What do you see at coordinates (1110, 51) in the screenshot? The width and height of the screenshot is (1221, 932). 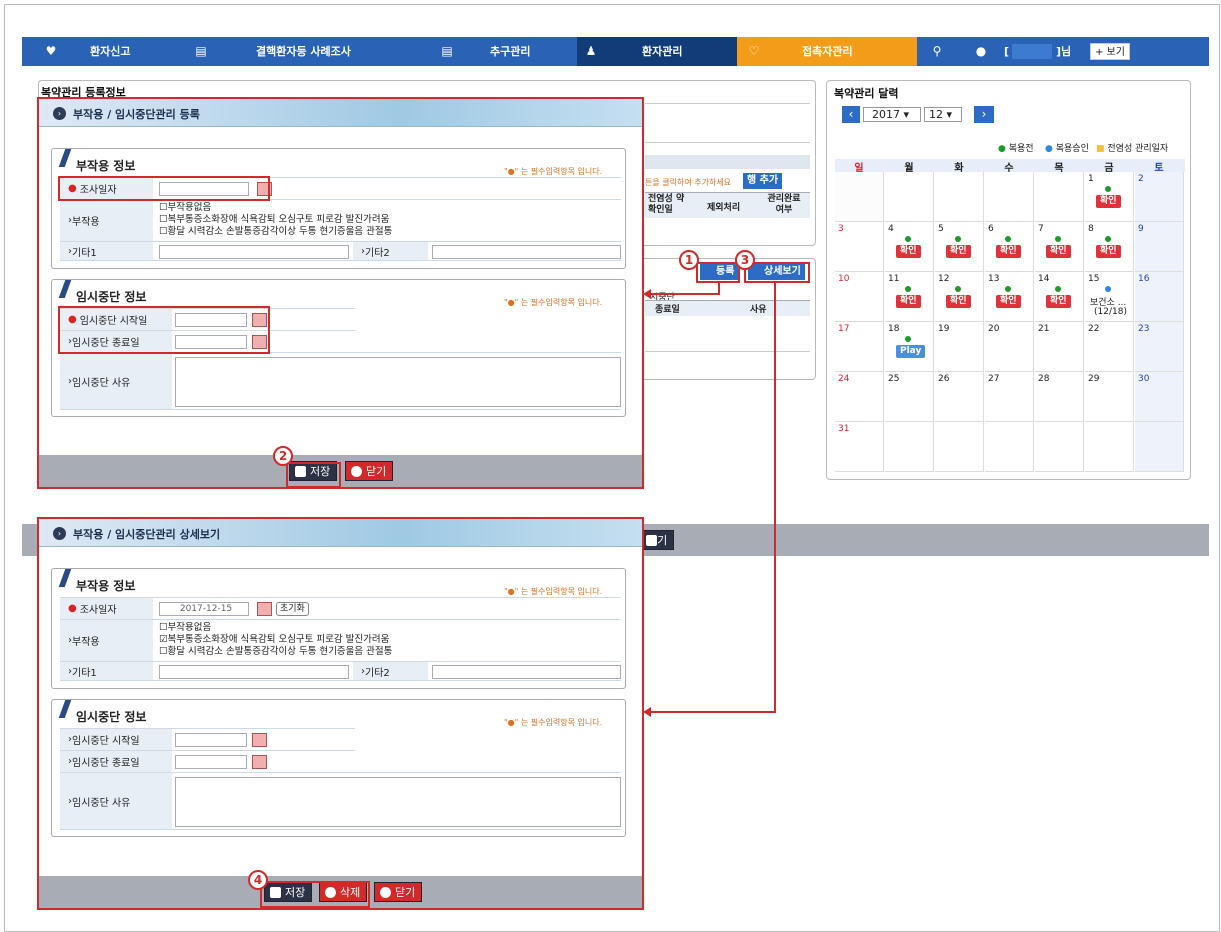 I see `more-button: + 보기` at bounding box center [1110, 51].